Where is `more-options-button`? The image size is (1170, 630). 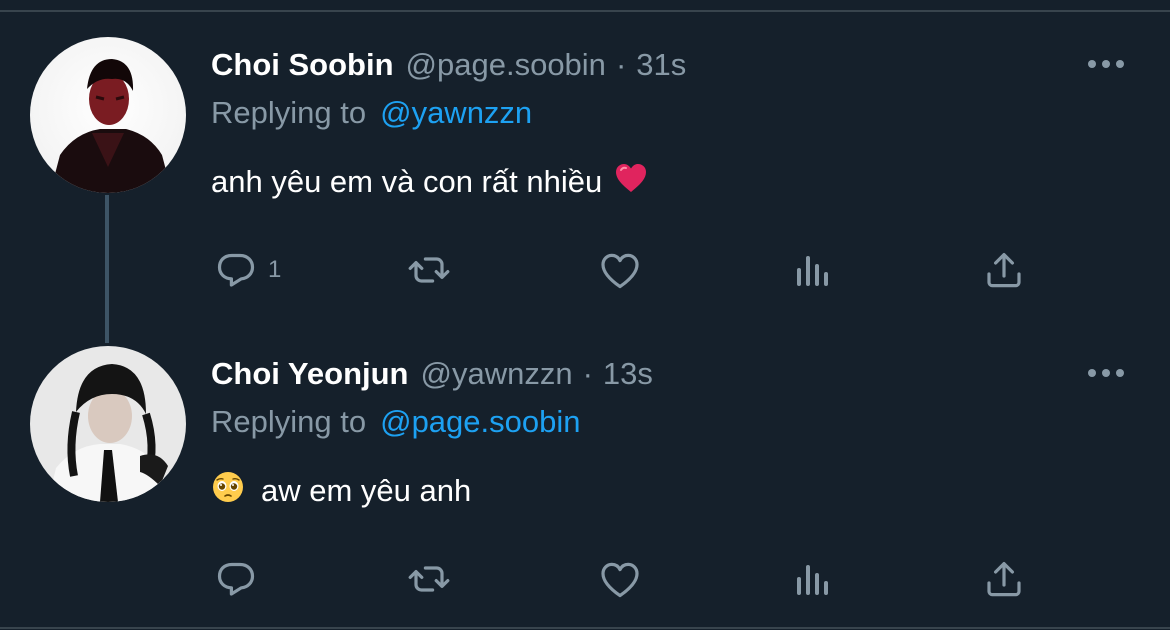 more-options-button is located at coordinates (1106, 373).